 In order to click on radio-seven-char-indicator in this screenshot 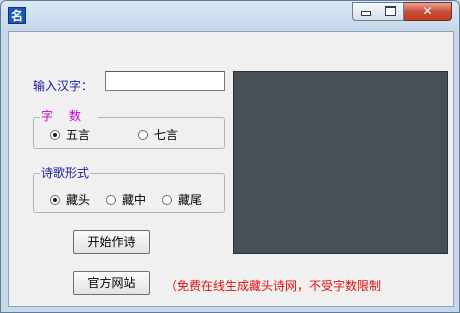, I will do `click(143, 134)`.